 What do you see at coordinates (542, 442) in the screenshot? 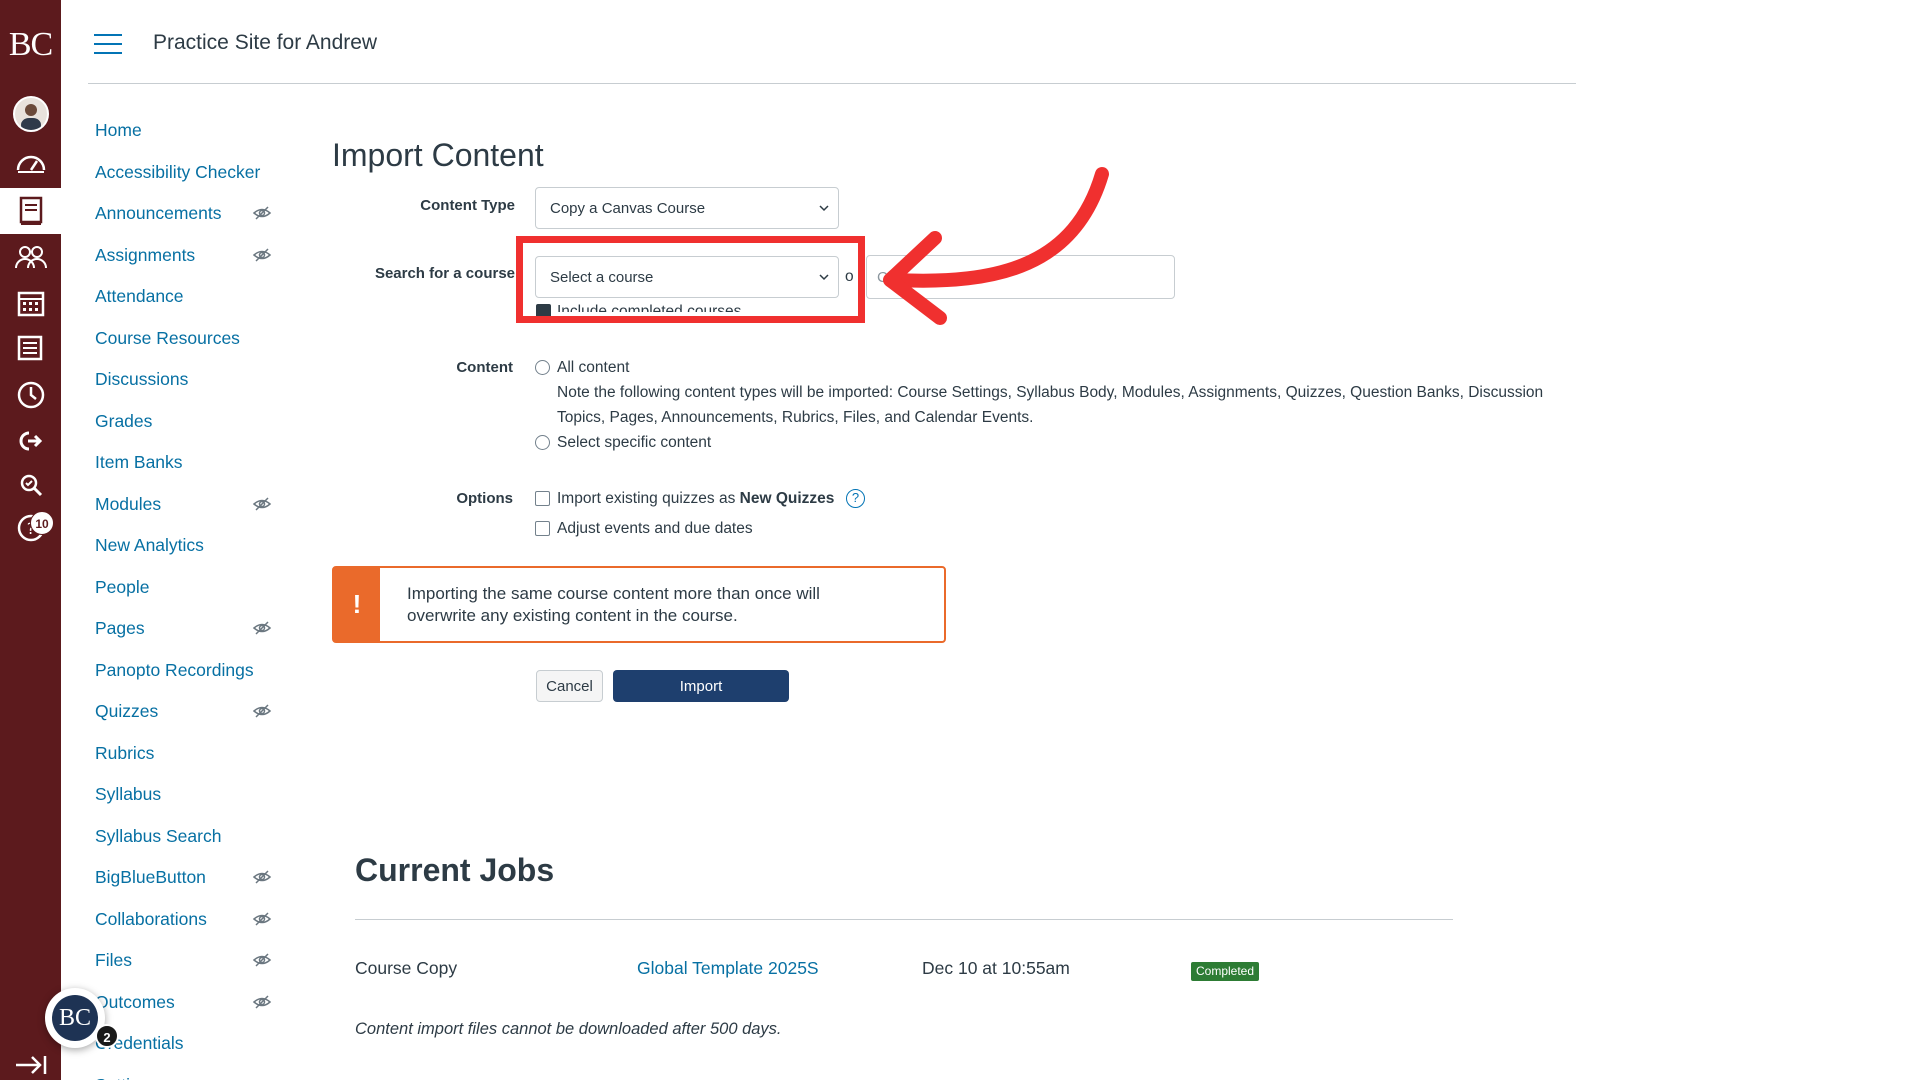
I see `specific-content-radio` at bounding box center [542, 442].